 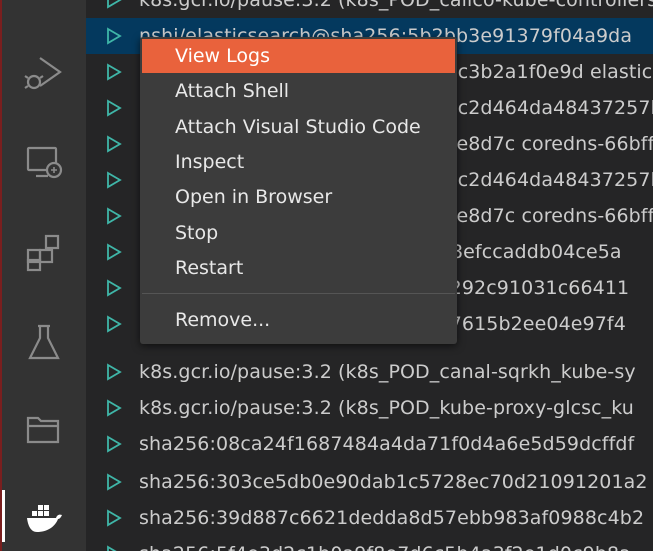 What do you see at coordinates (44, 342) in the screenshot?
I see `testing-icon` at bounding box center [44, 342].